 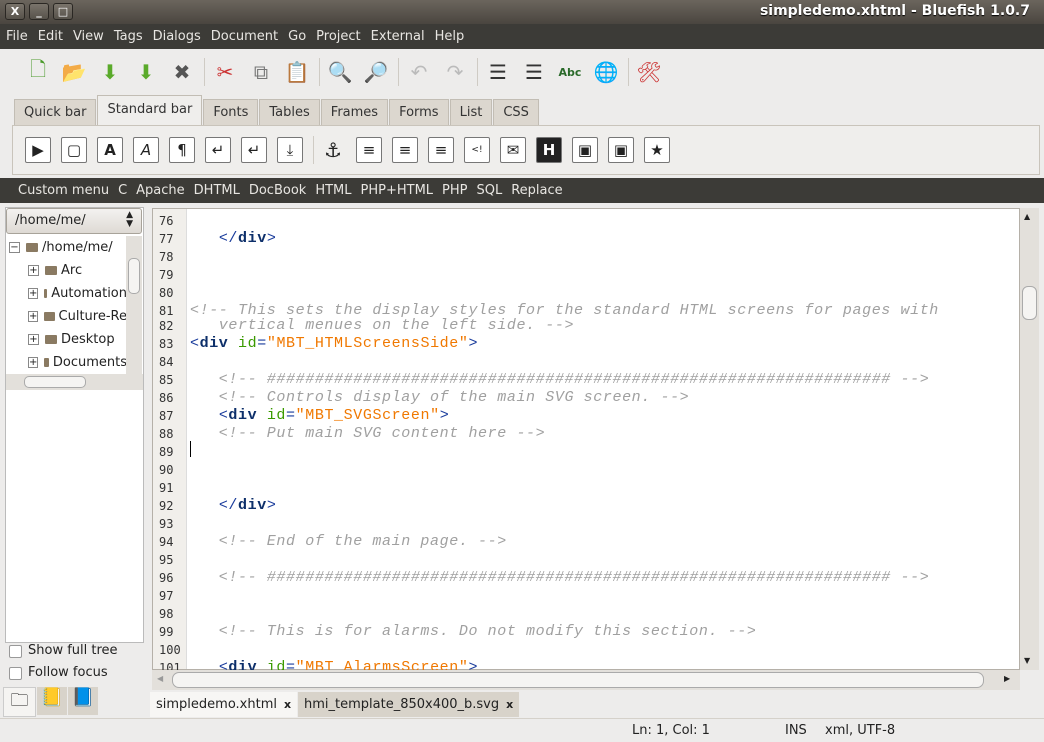 What do you see at coordinates (471, 112) in the screenshot?
I see `tab-list: List` at bounding box center [471, 112].